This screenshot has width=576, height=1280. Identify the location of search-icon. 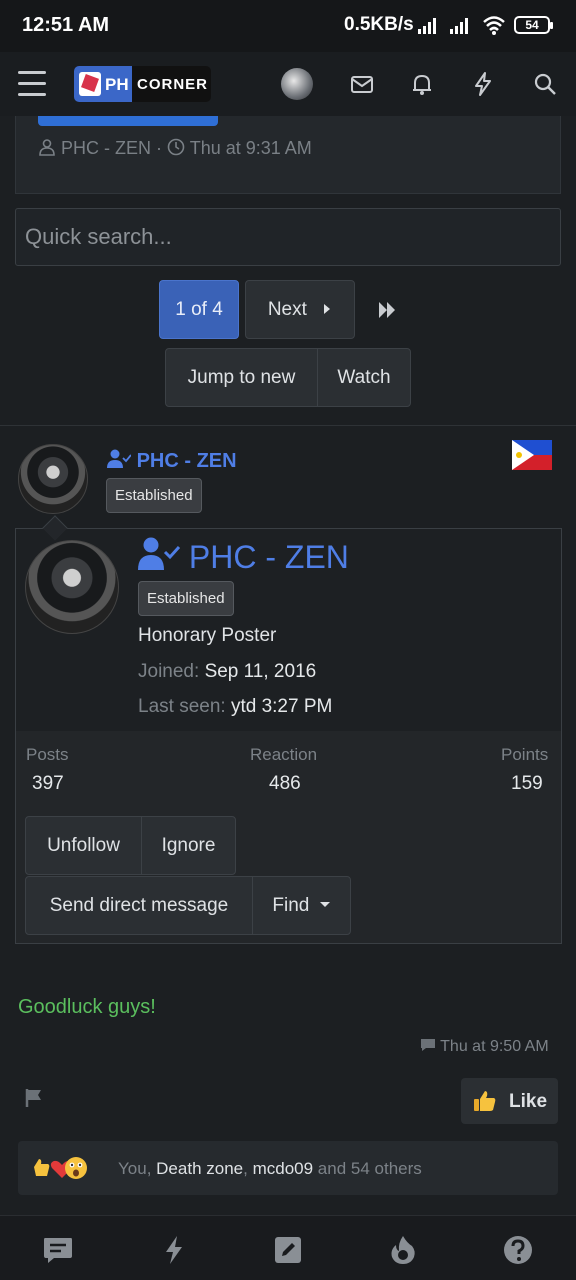
(545, 84).